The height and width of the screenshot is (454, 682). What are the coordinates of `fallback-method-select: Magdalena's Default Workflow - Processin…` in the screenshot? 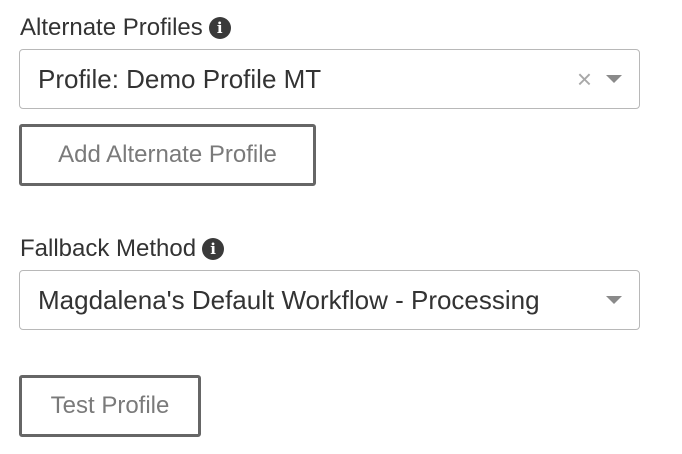 It's located at (329, 300).